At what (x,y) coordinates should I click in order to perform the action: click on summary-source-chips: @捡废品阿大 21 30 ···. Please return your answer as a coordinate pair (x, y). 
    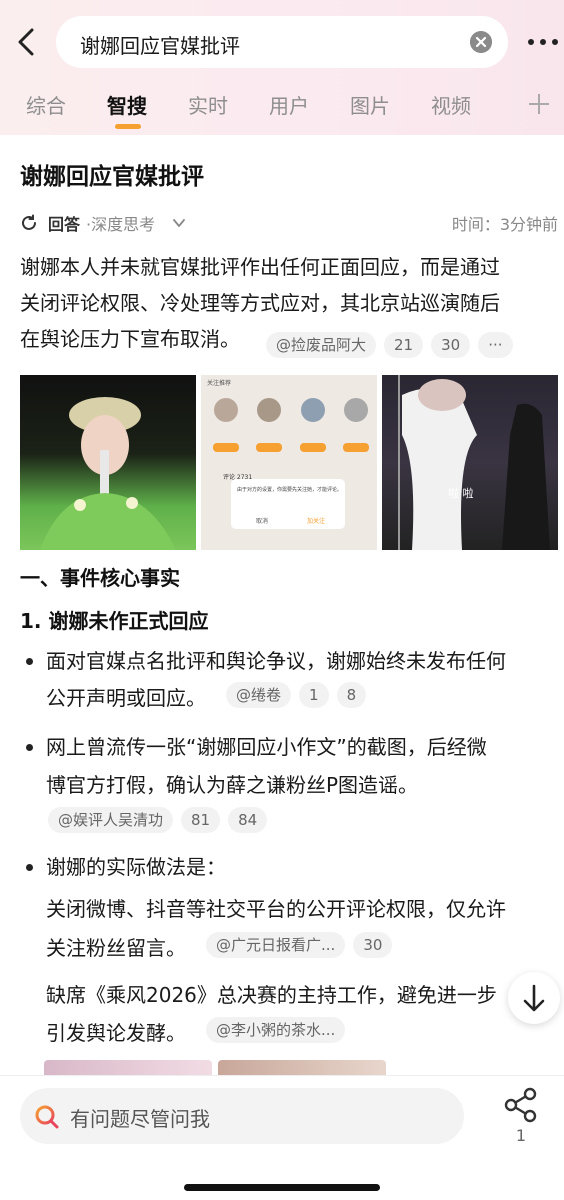
    Looking at the image, I should click on (393, 345).